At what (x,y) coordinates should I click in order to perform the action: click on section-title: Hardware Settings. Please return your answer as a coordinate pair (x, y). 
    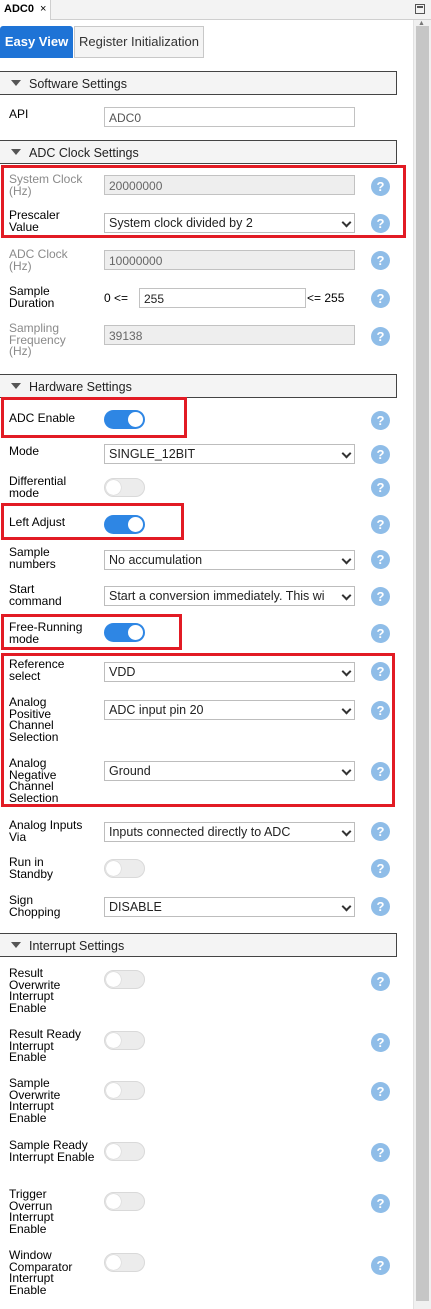
    Looking at the image, I should click on (80, 387).